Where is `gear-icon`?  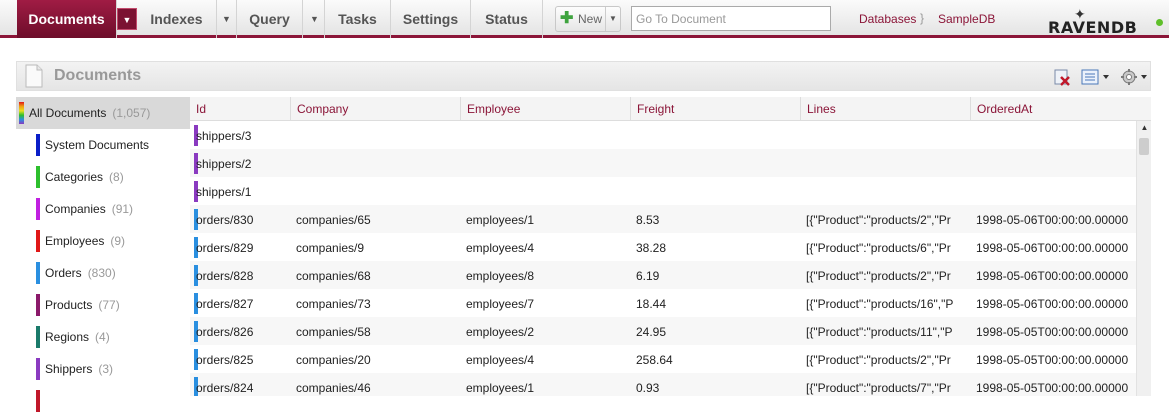
gear-icon is located at coordinates (1135, 77).